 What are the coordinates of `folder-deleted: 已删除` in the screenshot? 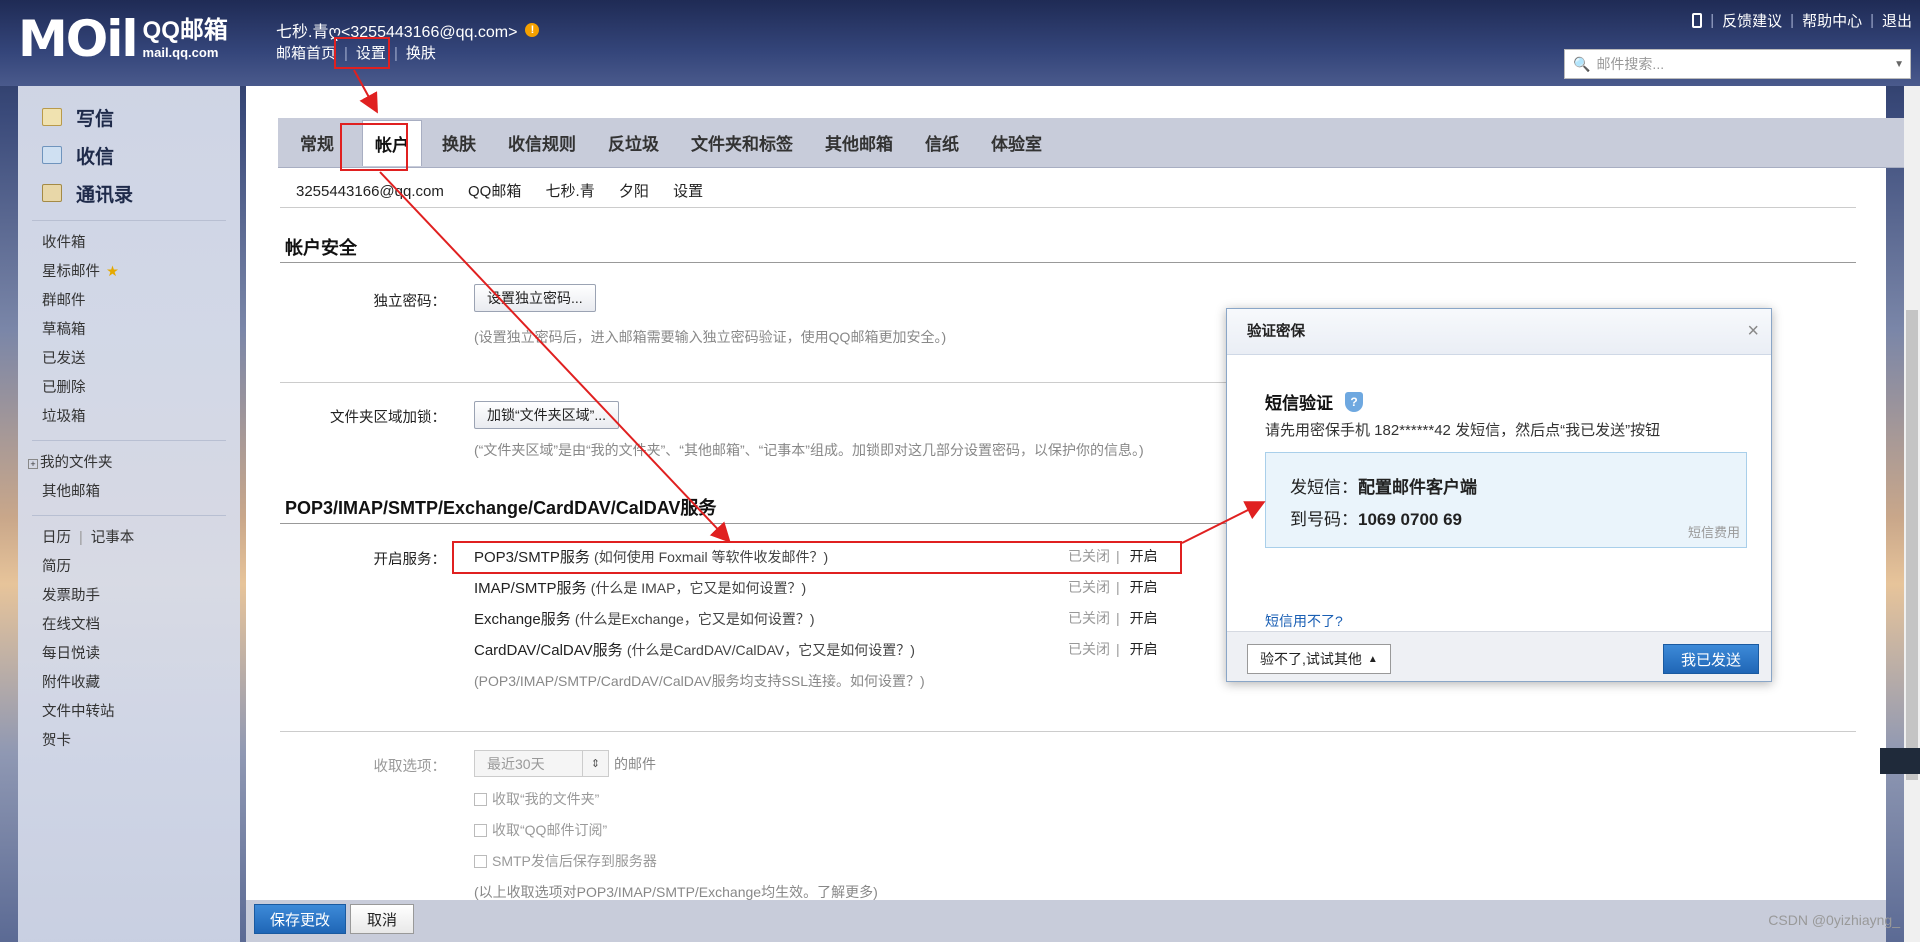 It's located at (129, 388).